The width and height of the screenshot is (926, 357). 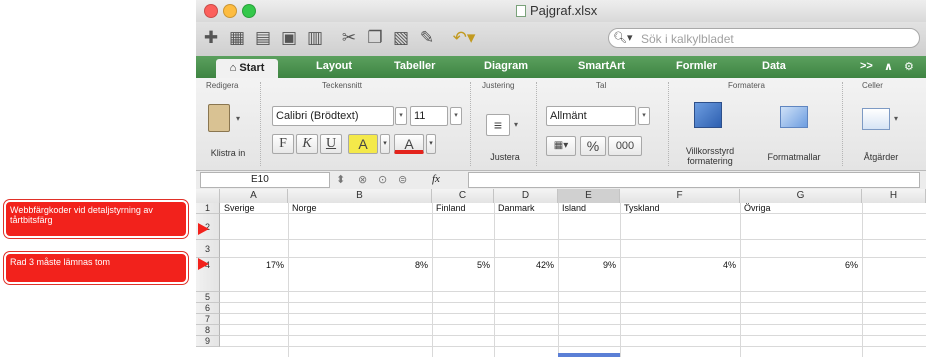 What do you see at coordinates (208, 319) in the screenshot?
I see `row-header-7: 7` at bounding box center [208, 319].